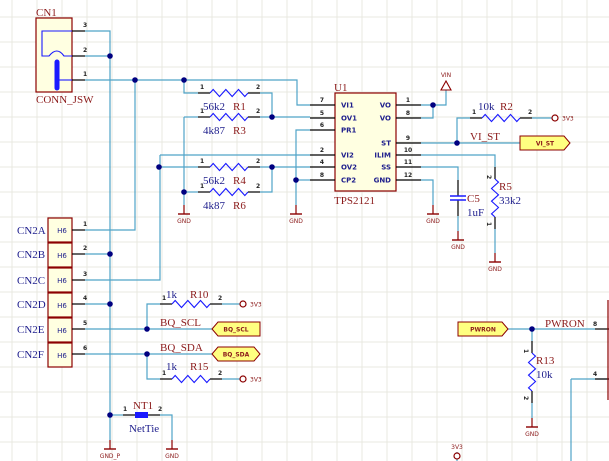 The image size is (609, 461). What do you see at coordinates (239, 181) in the screenshot?
I see `resistor-designator: R4` at bounding box center [239, 181].